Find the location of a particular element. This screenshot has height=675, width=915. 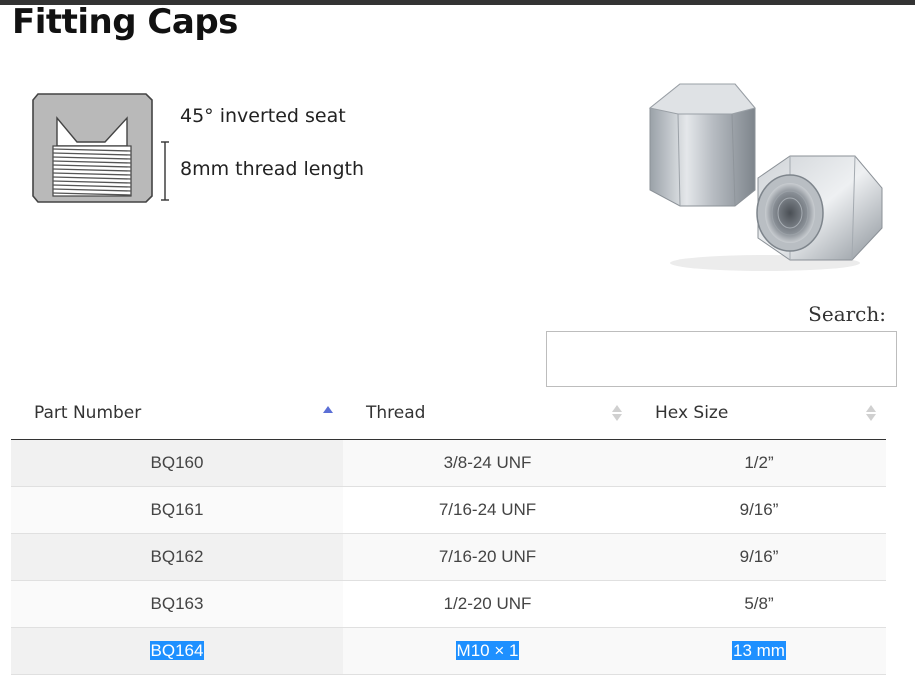

cell-hex-size: 5/8” is located at coordinates (759, 604).